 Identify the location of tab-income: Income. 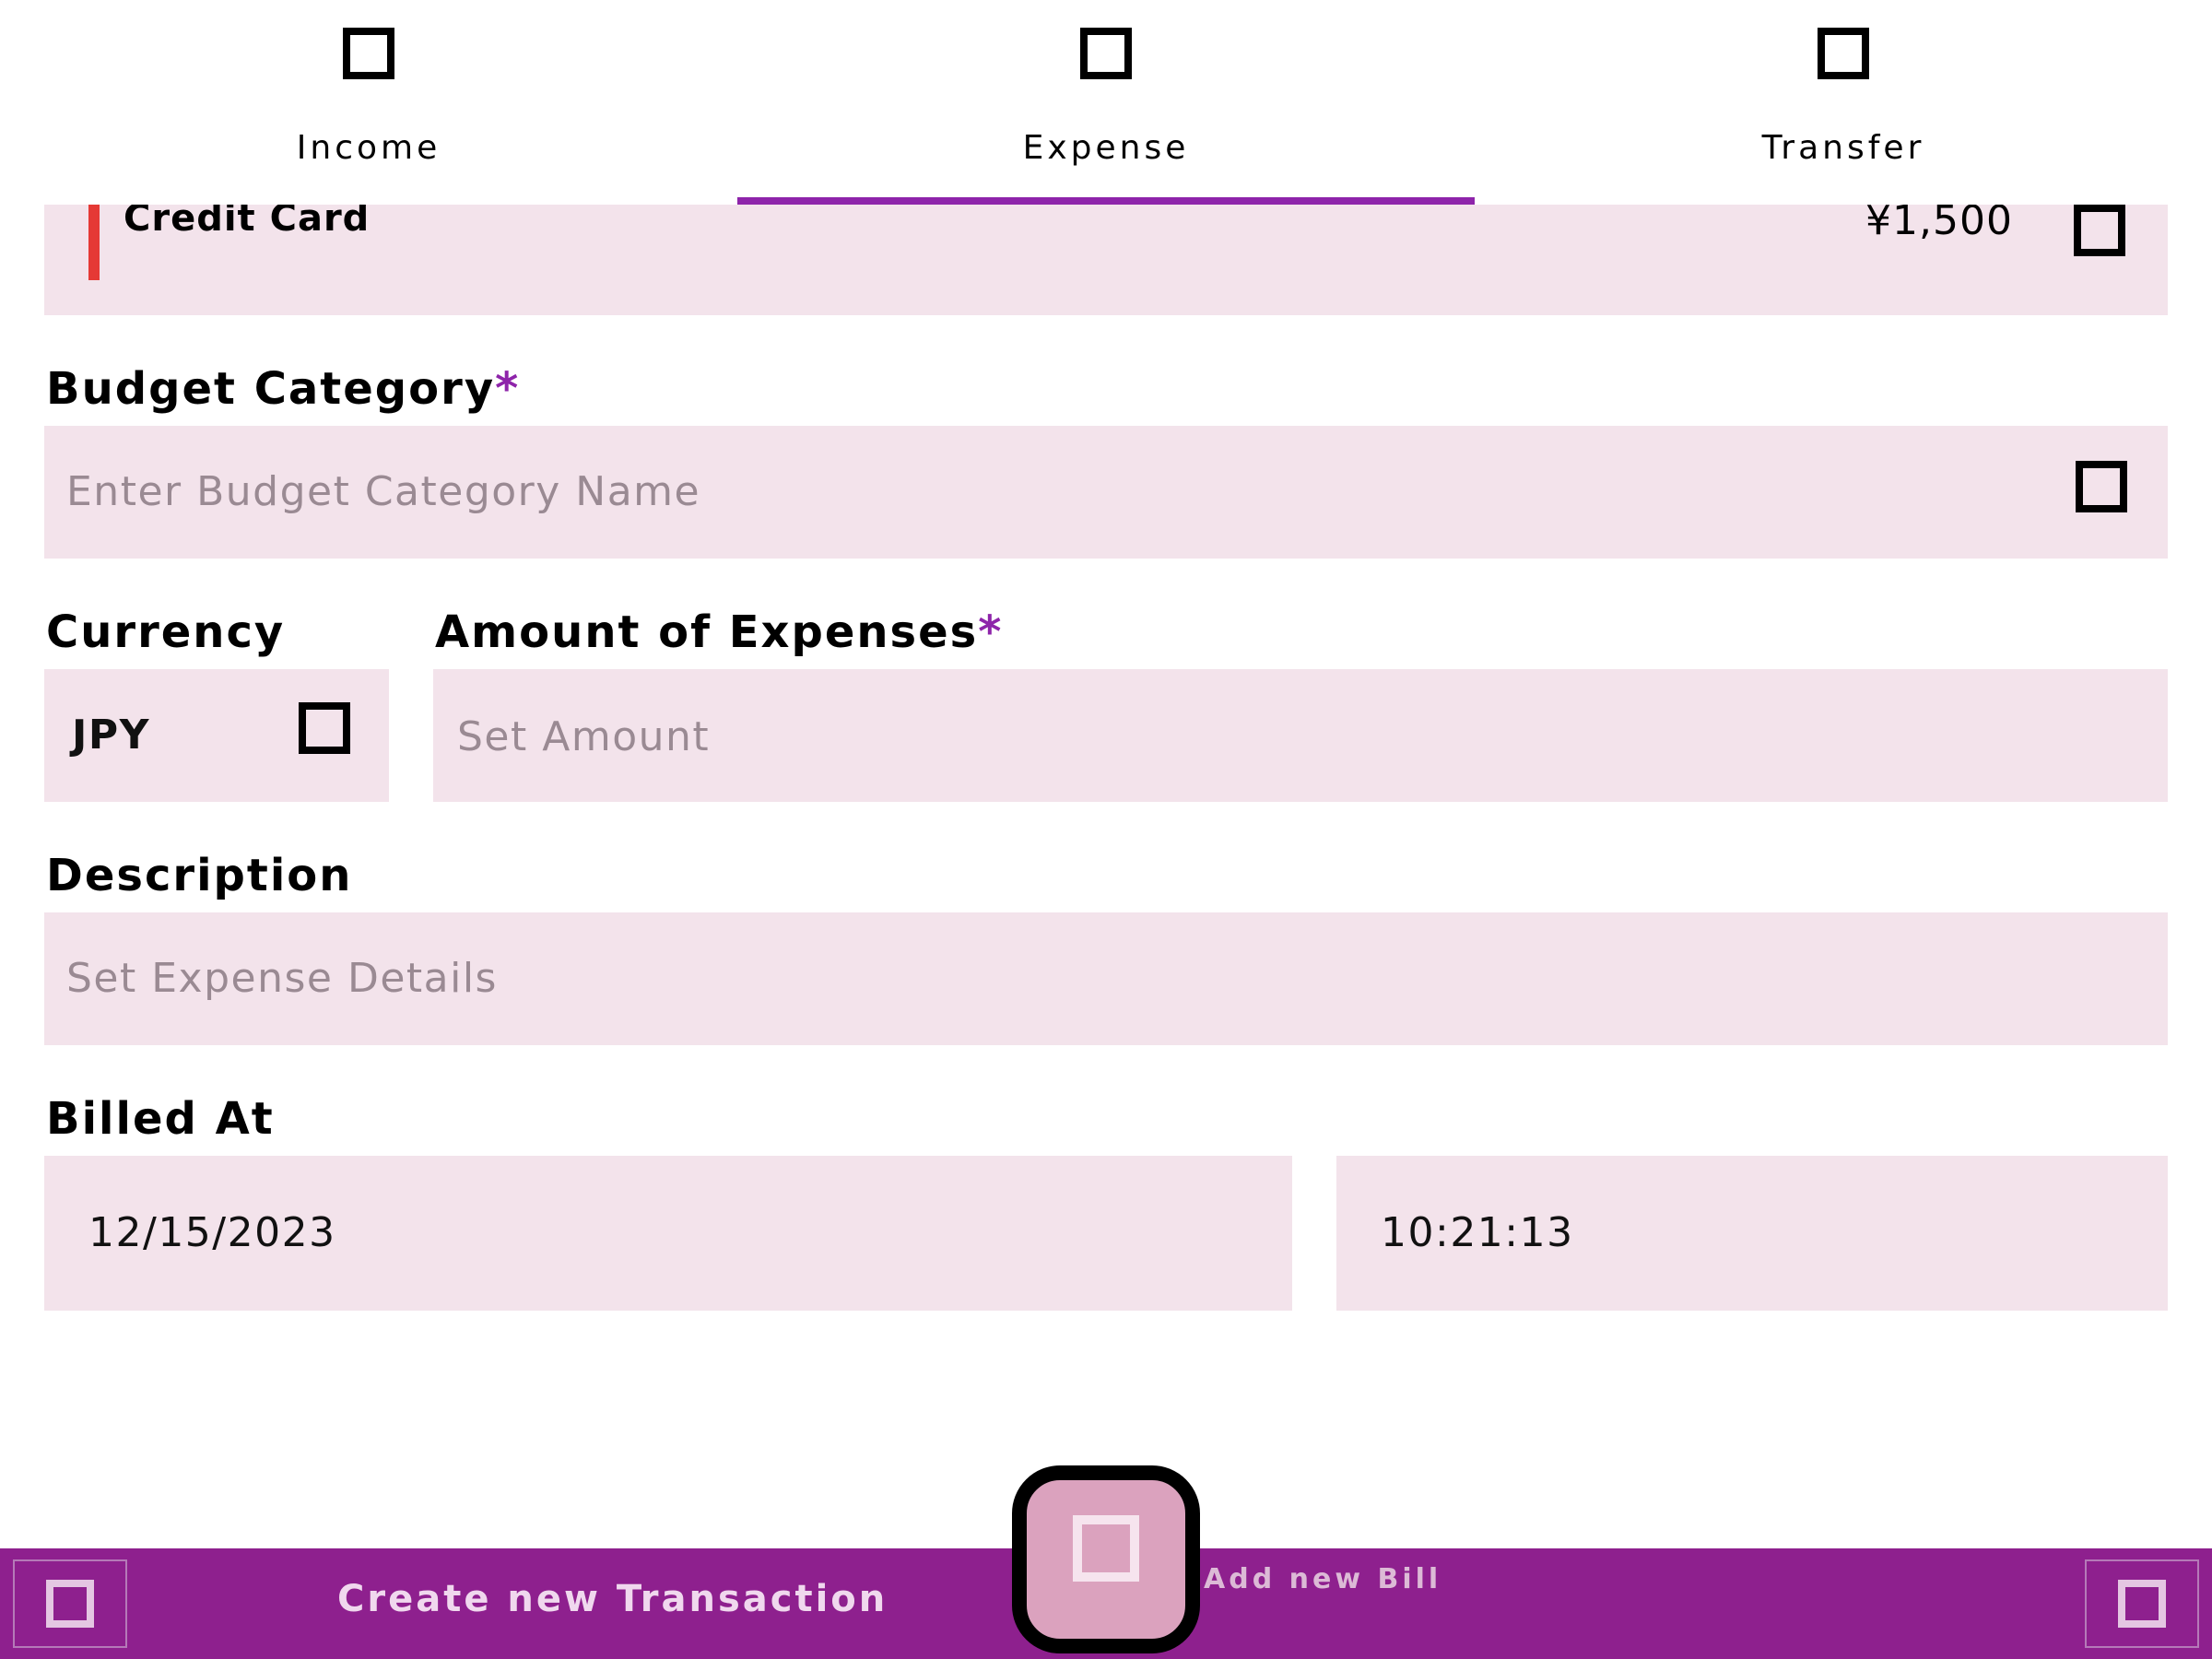
(368, 102).